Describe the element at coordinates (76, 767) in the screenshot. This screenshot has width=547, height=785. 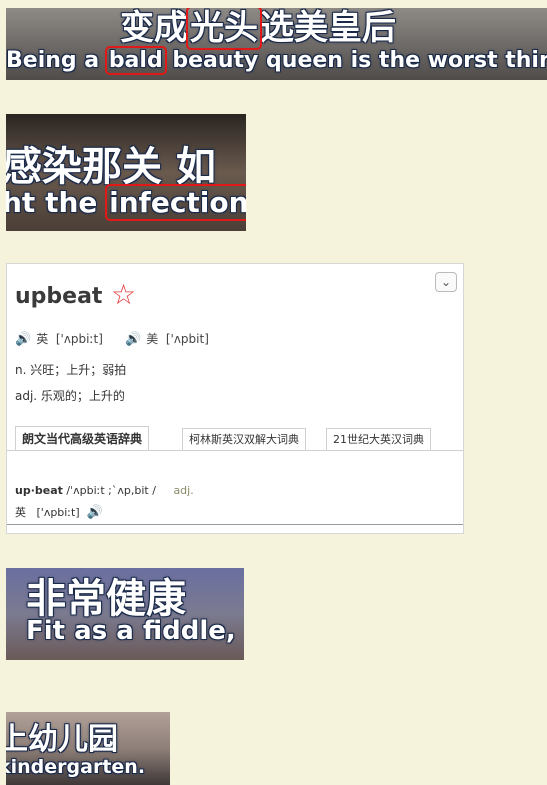
I see `english-subtitle: kindergarten.` at that location.